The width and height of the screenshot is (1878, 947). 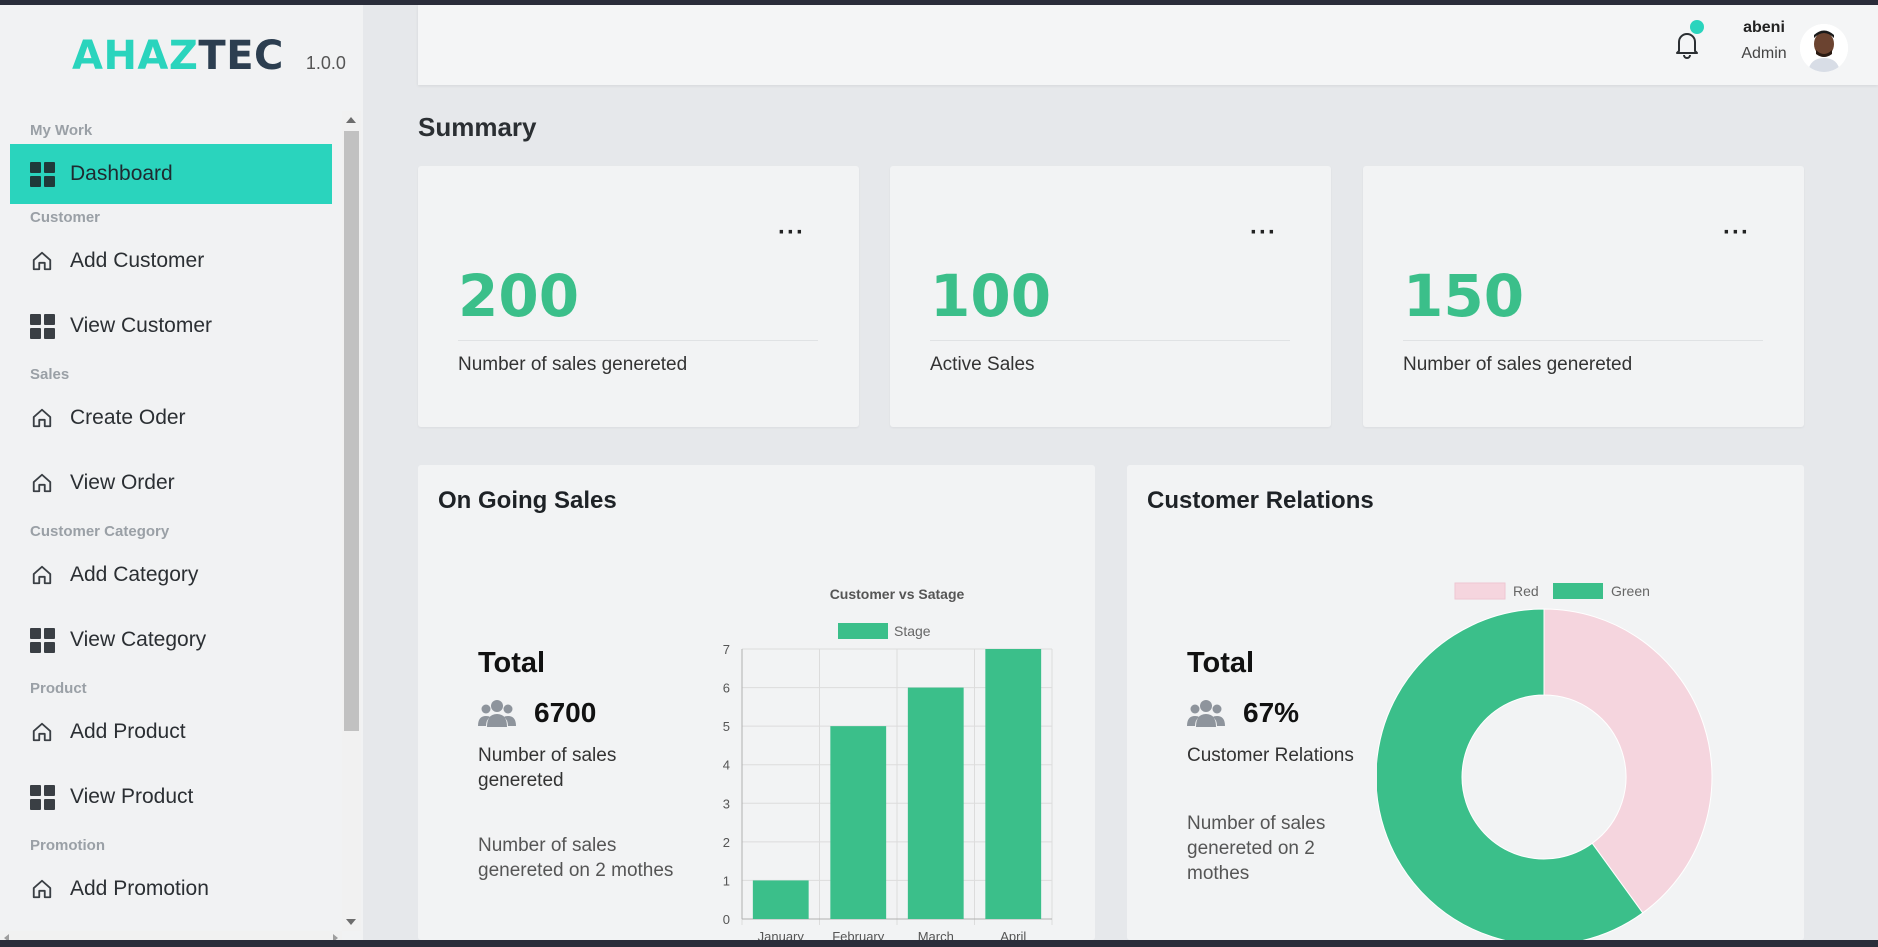 I want to click on sidebar-item-add-category: Add Category, so click(x=171, y=575).